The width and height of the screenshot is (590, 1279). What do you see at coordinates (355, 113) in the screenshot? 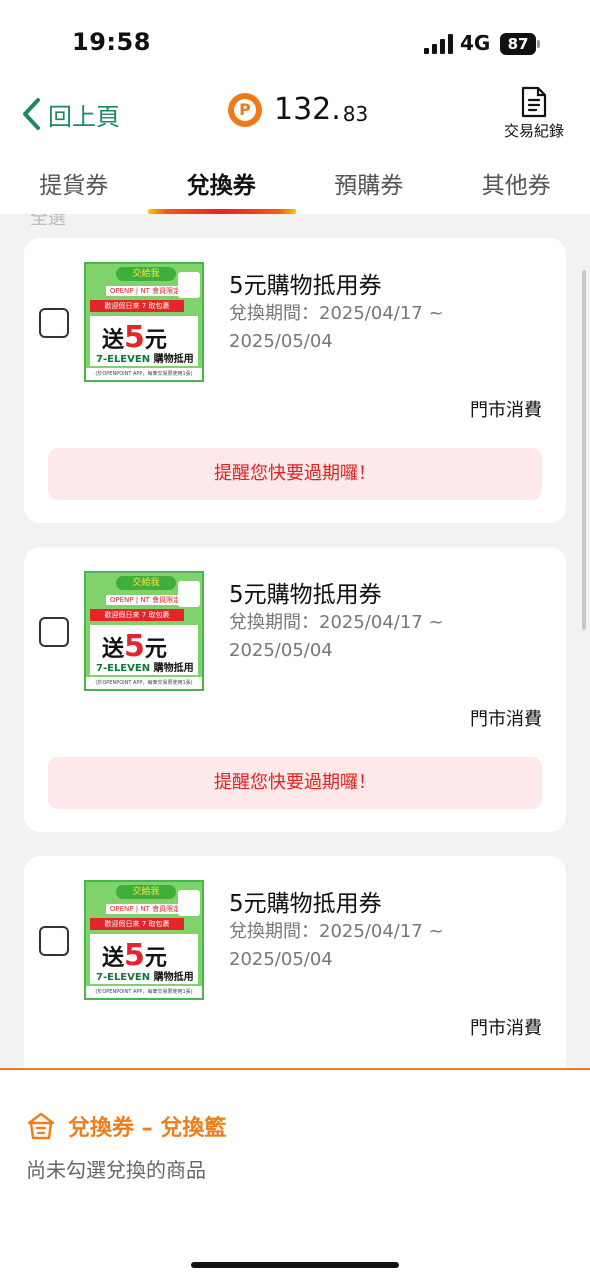
I see `points-decimal: 83` at bounding box center [355, 113].